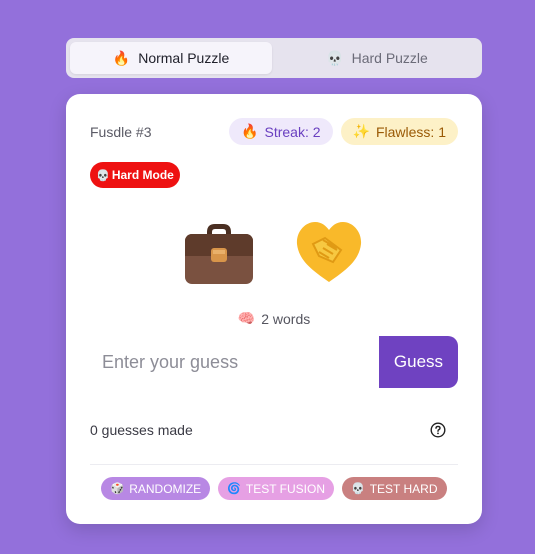 This screenshot has width=535, height=554. I want to click on hint-label: 2 words, so click(286, 318).